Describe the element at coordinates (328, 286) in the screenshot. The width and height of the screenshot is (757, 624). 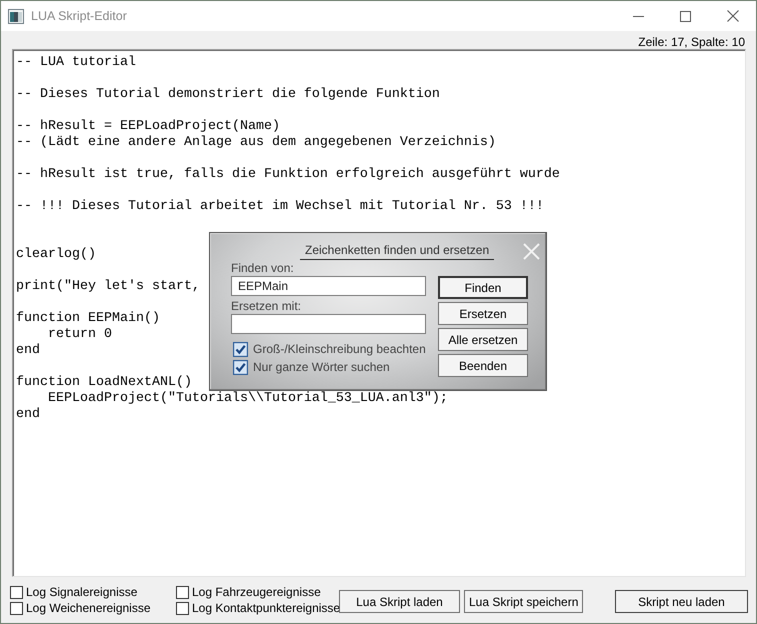
I see `find-field: EEPMain` at that location.